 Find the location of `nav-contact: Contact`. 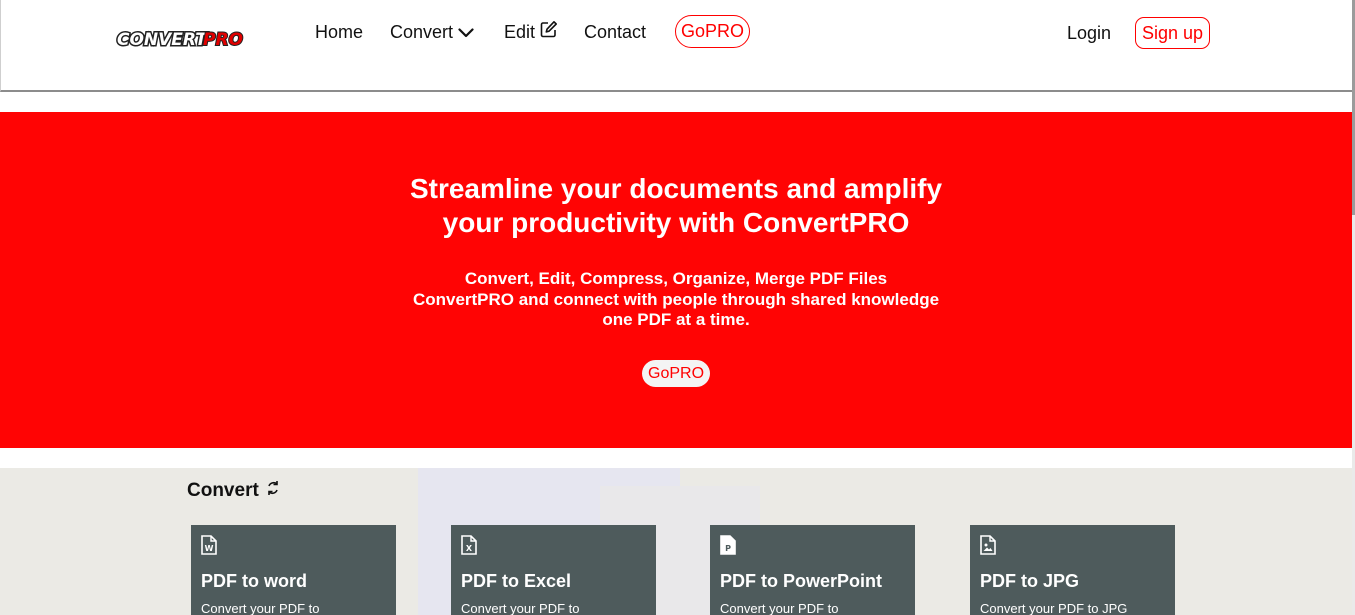

nav-contact: Contact is located at coordinates (615, 32).